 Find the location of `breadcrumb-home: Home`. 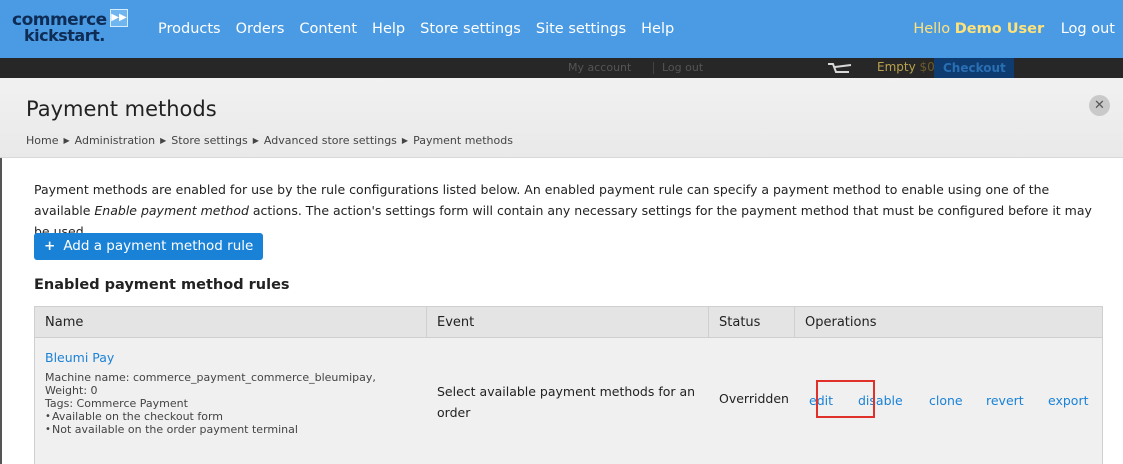

breadcrumb-home: Home is located at coordinates (42, 140).